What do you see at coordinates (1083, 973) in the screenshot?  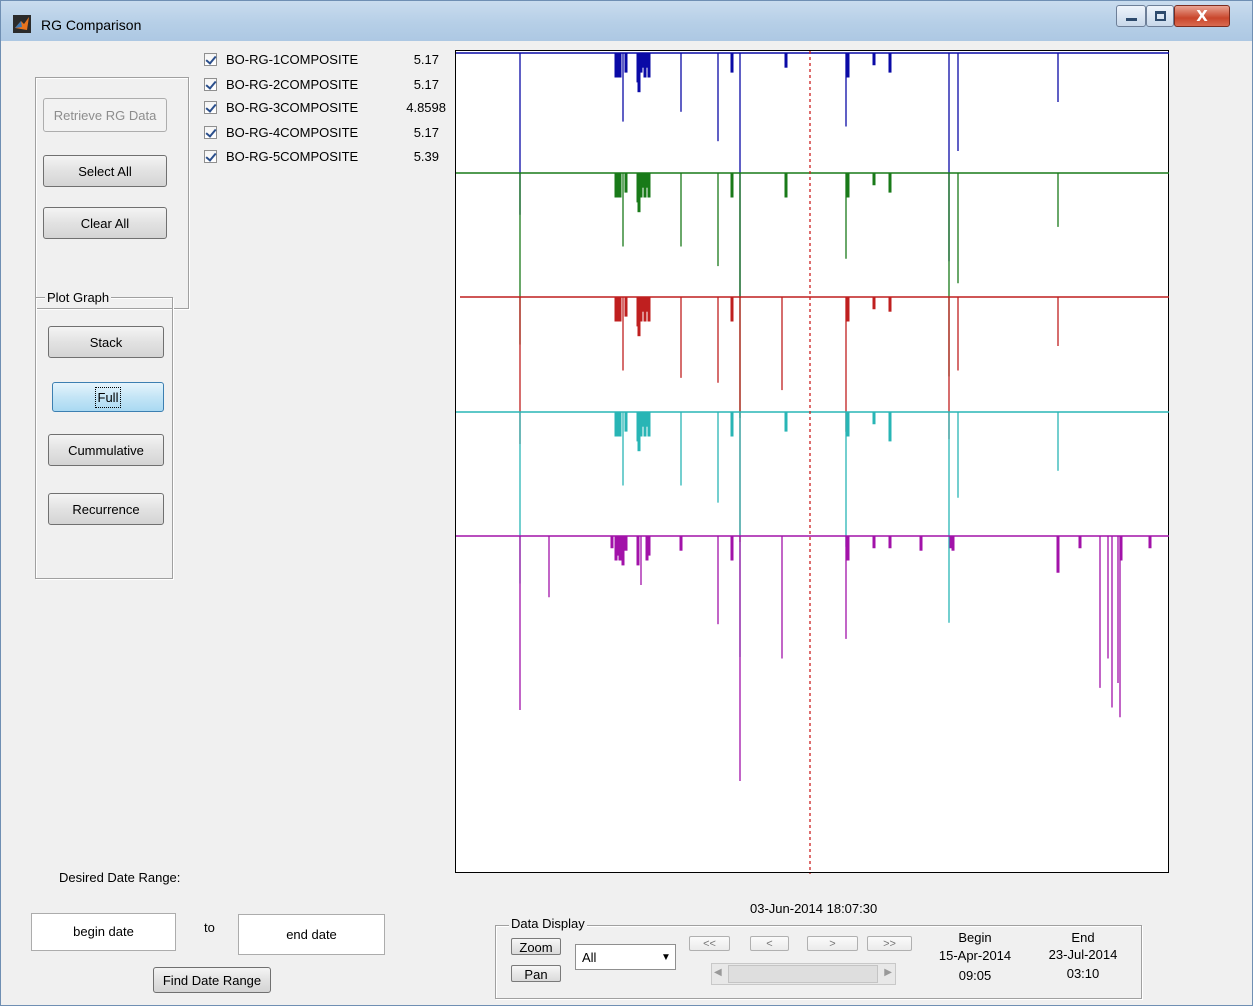 I see `end-time: 03:10` at bounding box center [1083, 973].